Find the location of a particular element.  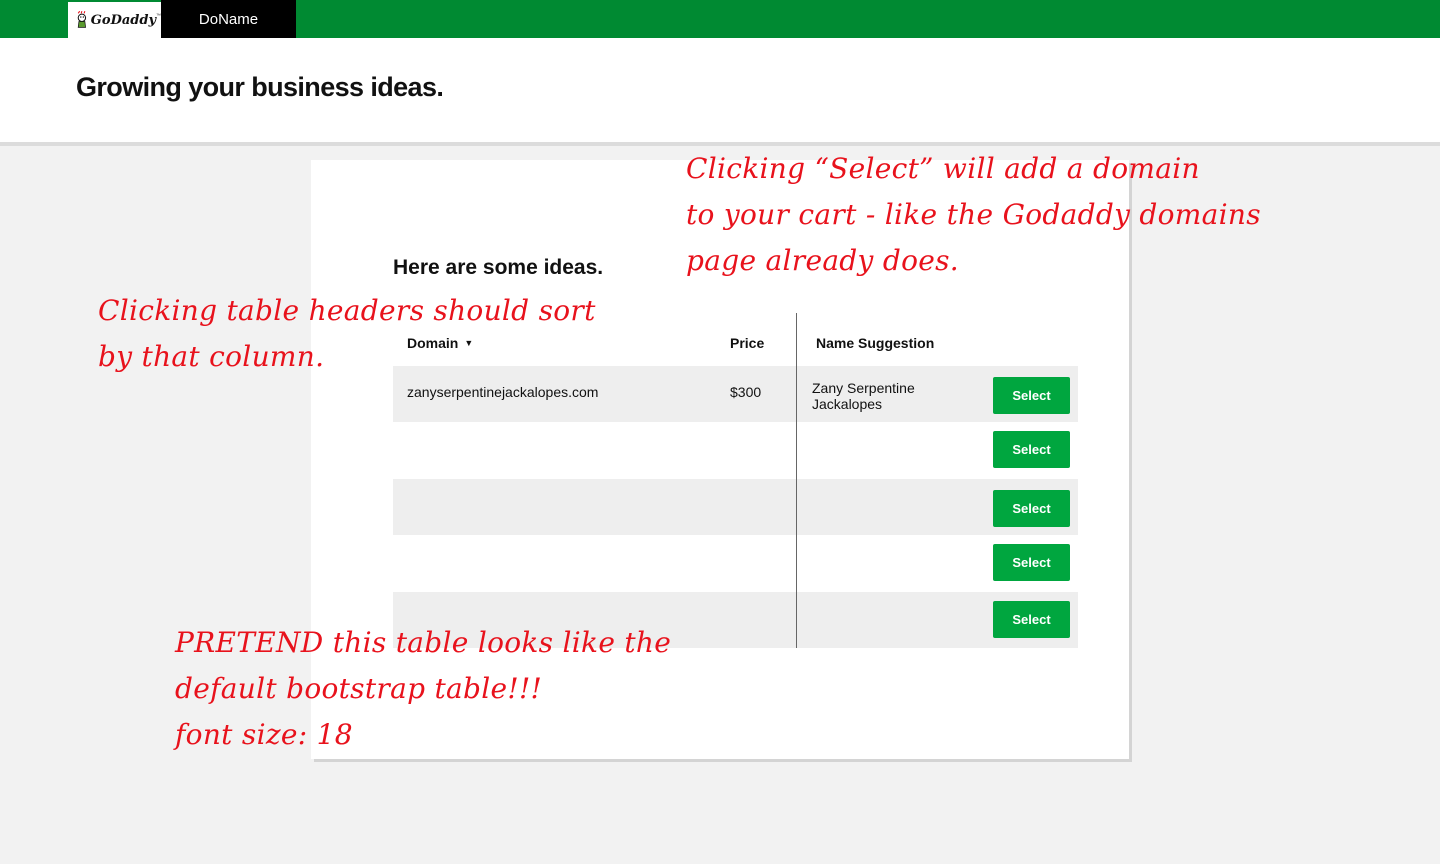

domain-cell: zanyserpentinejackalopes.com is located at coordinates (503, 392).